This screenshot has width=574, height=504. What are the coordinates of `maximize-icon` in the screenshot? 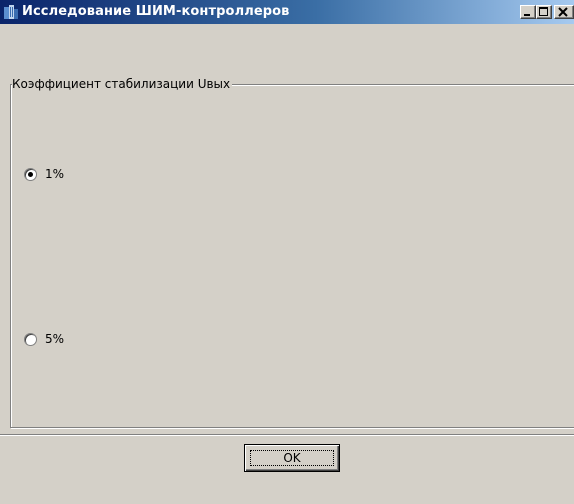 It's located at (543, 11).